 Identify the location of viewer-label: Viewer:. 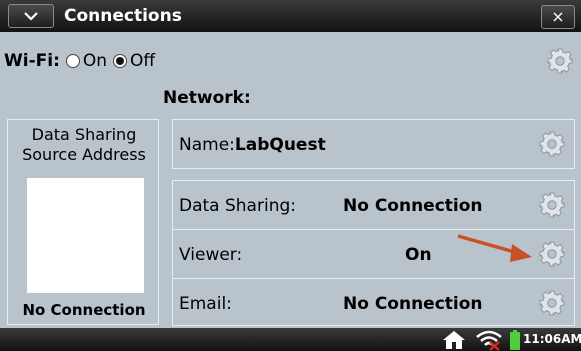
(211, 255).